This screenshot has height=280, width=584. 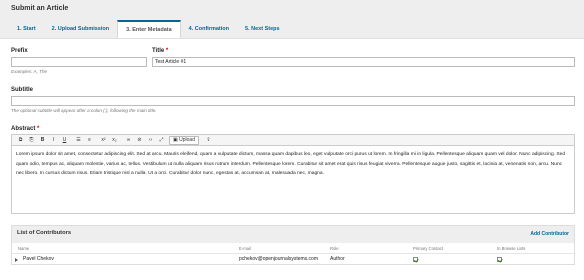 What do you see at coordinates (27, 29) in the screenshot?
I see `tab-start: 1. Start` at bounding box center [27, 29].